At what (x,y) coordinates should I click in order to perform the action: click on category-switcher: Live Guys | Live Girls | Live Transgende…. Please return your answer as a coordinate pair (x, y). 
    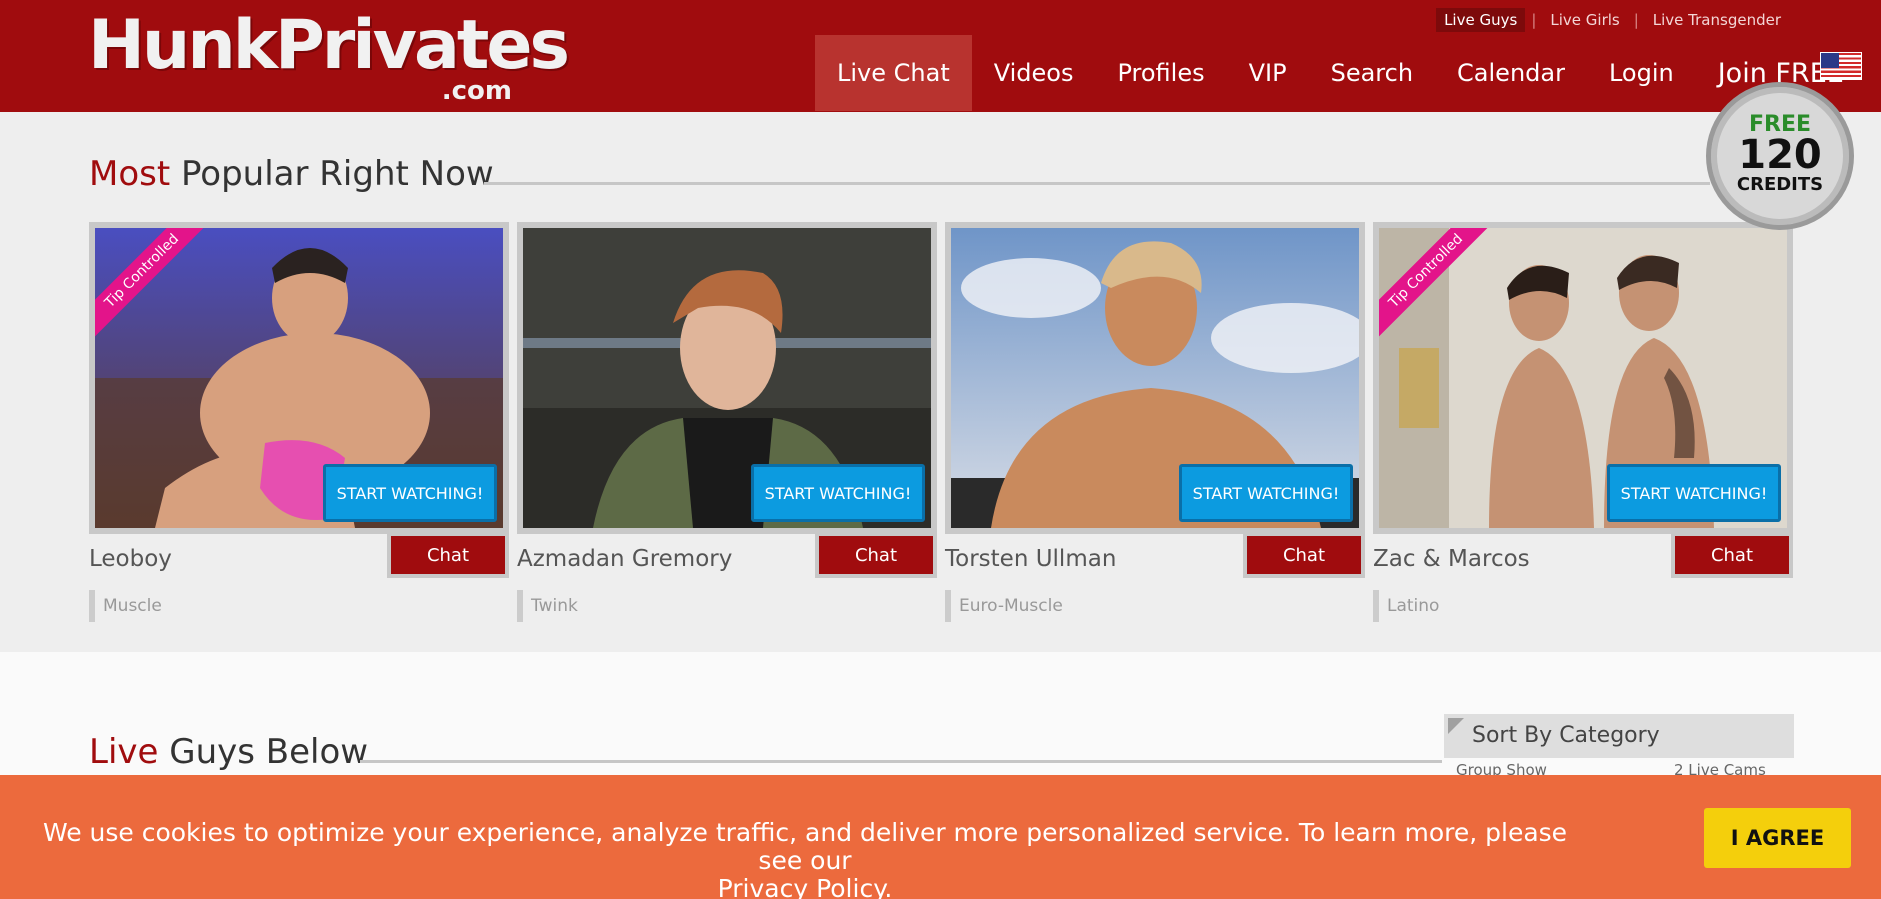
    Looking at the image, I should click on (1612, 20).